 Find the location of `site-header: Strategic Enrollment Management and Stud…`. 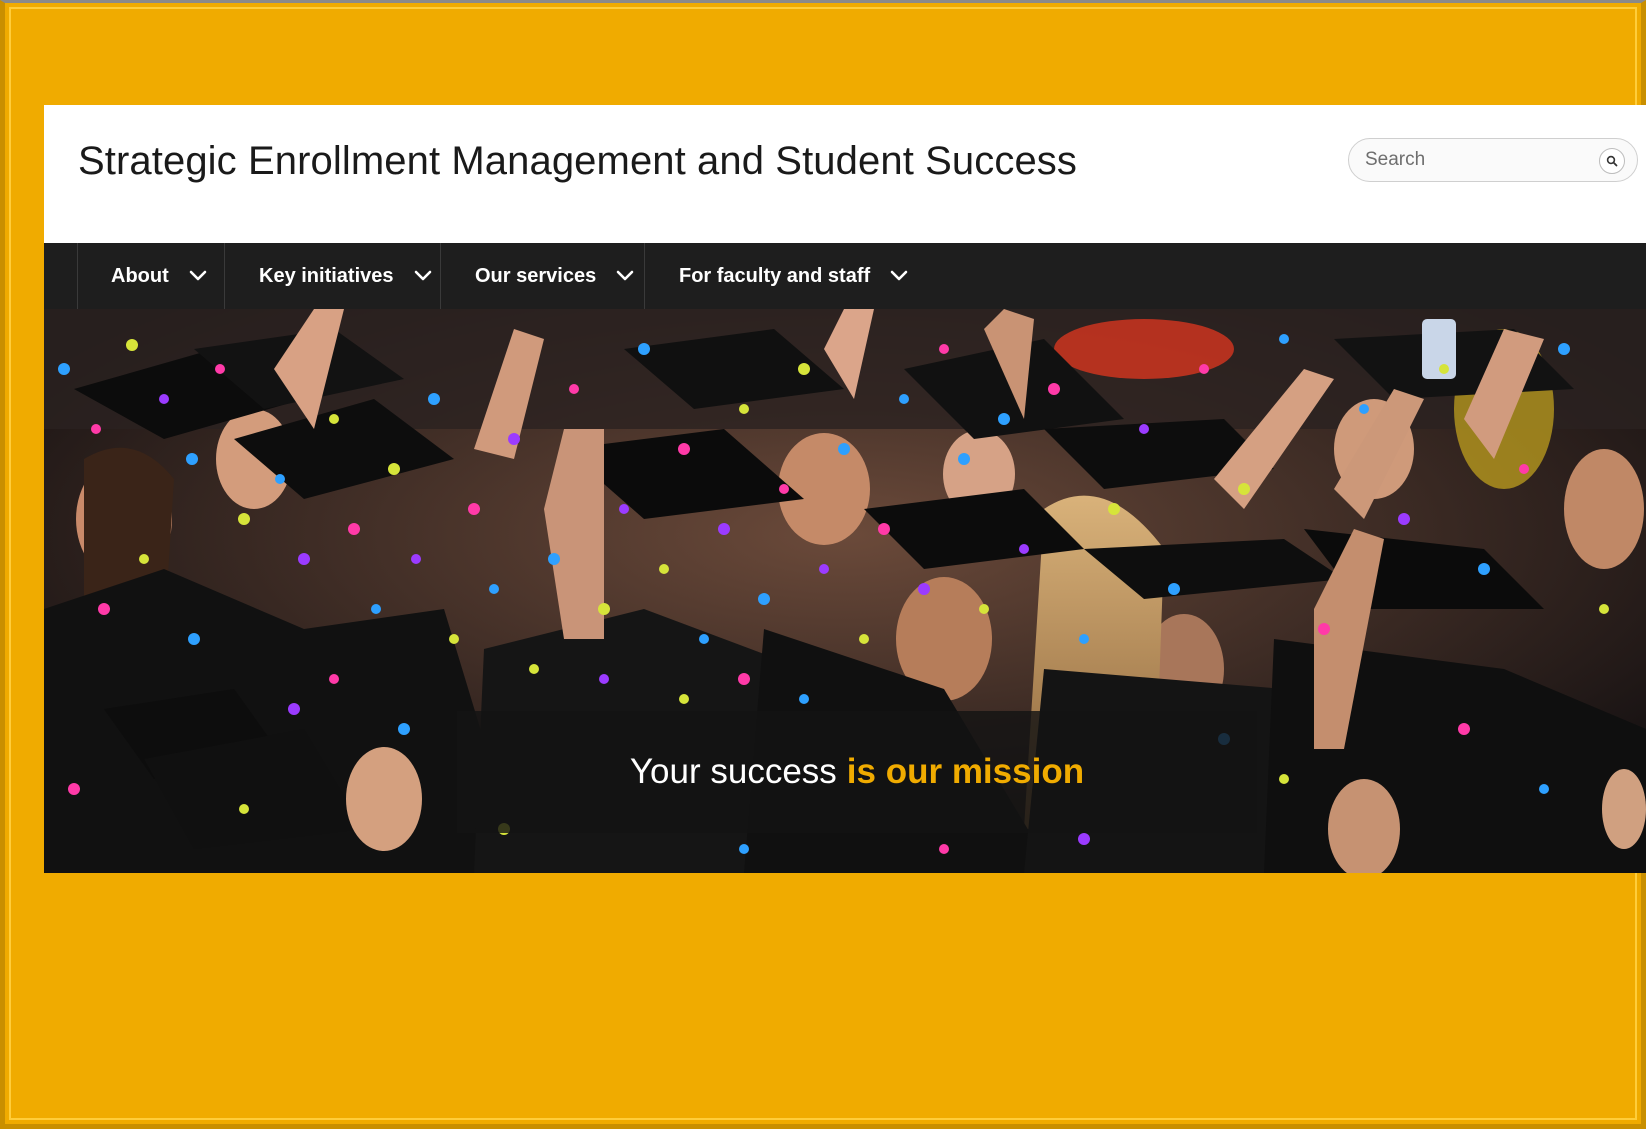

site-header: Strategic Enrollment Management and Stud… is located at coordinates (845, 174).